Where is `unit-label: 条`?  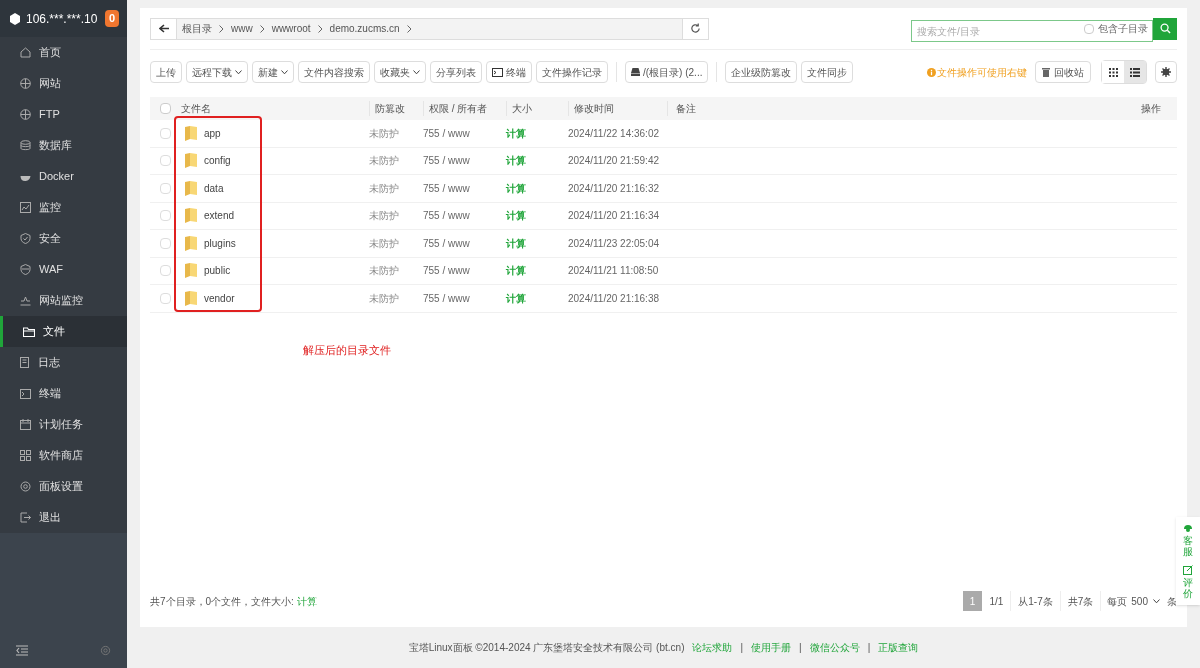 unit-label: 条 is located at coordinates (1171, 601).